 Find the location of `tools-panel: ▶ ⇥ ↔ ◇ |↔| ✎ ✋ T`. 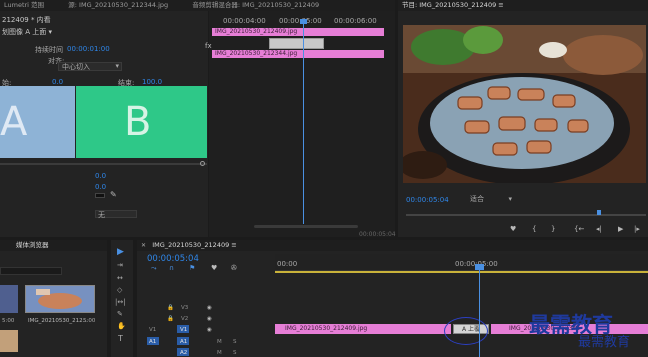

tools-panel: ▶ ⇥ ↔ ◇ |↔| ✎ ✋ T is located at coordinates (122, 298).